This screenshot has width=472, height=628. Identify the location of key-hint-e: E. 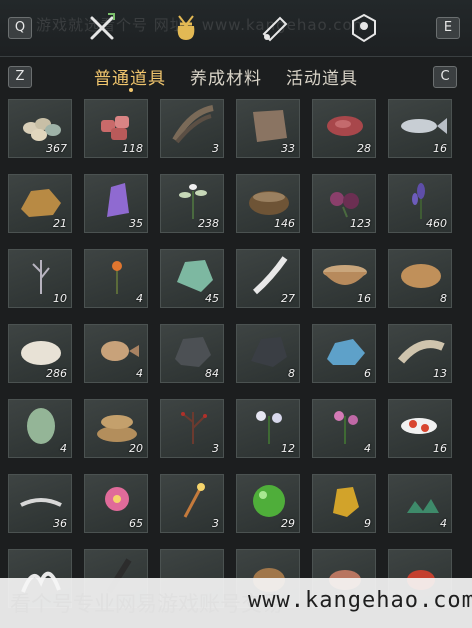
(448, 28).